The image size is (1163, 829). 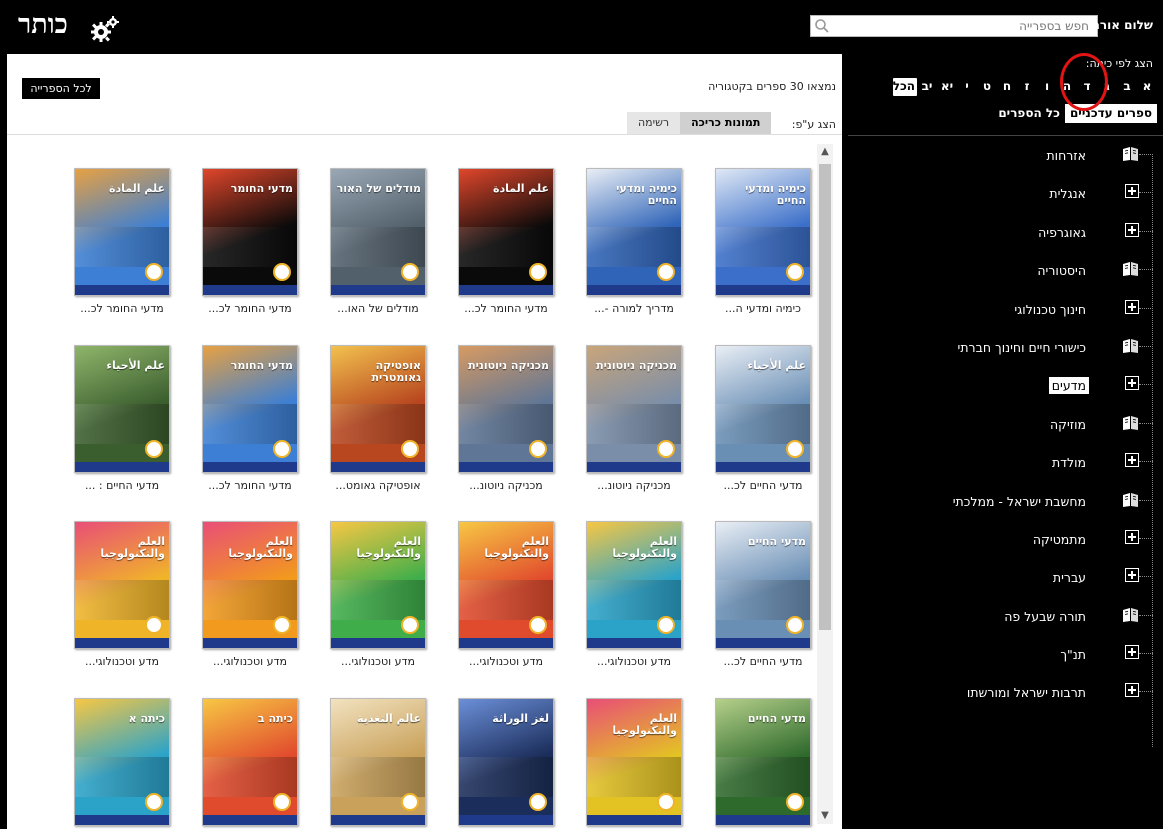 I want to click on search-icon, so click(x=822, y=26).